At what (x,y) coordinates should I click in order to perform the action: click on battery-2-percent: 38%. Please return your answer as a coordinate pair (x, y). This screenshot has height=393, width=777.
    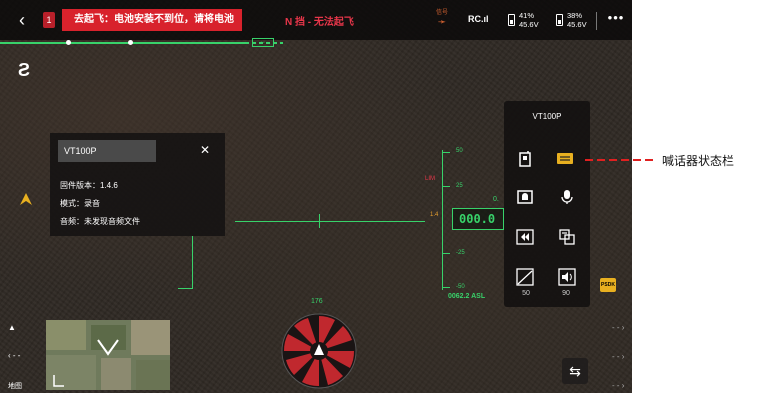
    Looking at the image, I should click on (575, 15).